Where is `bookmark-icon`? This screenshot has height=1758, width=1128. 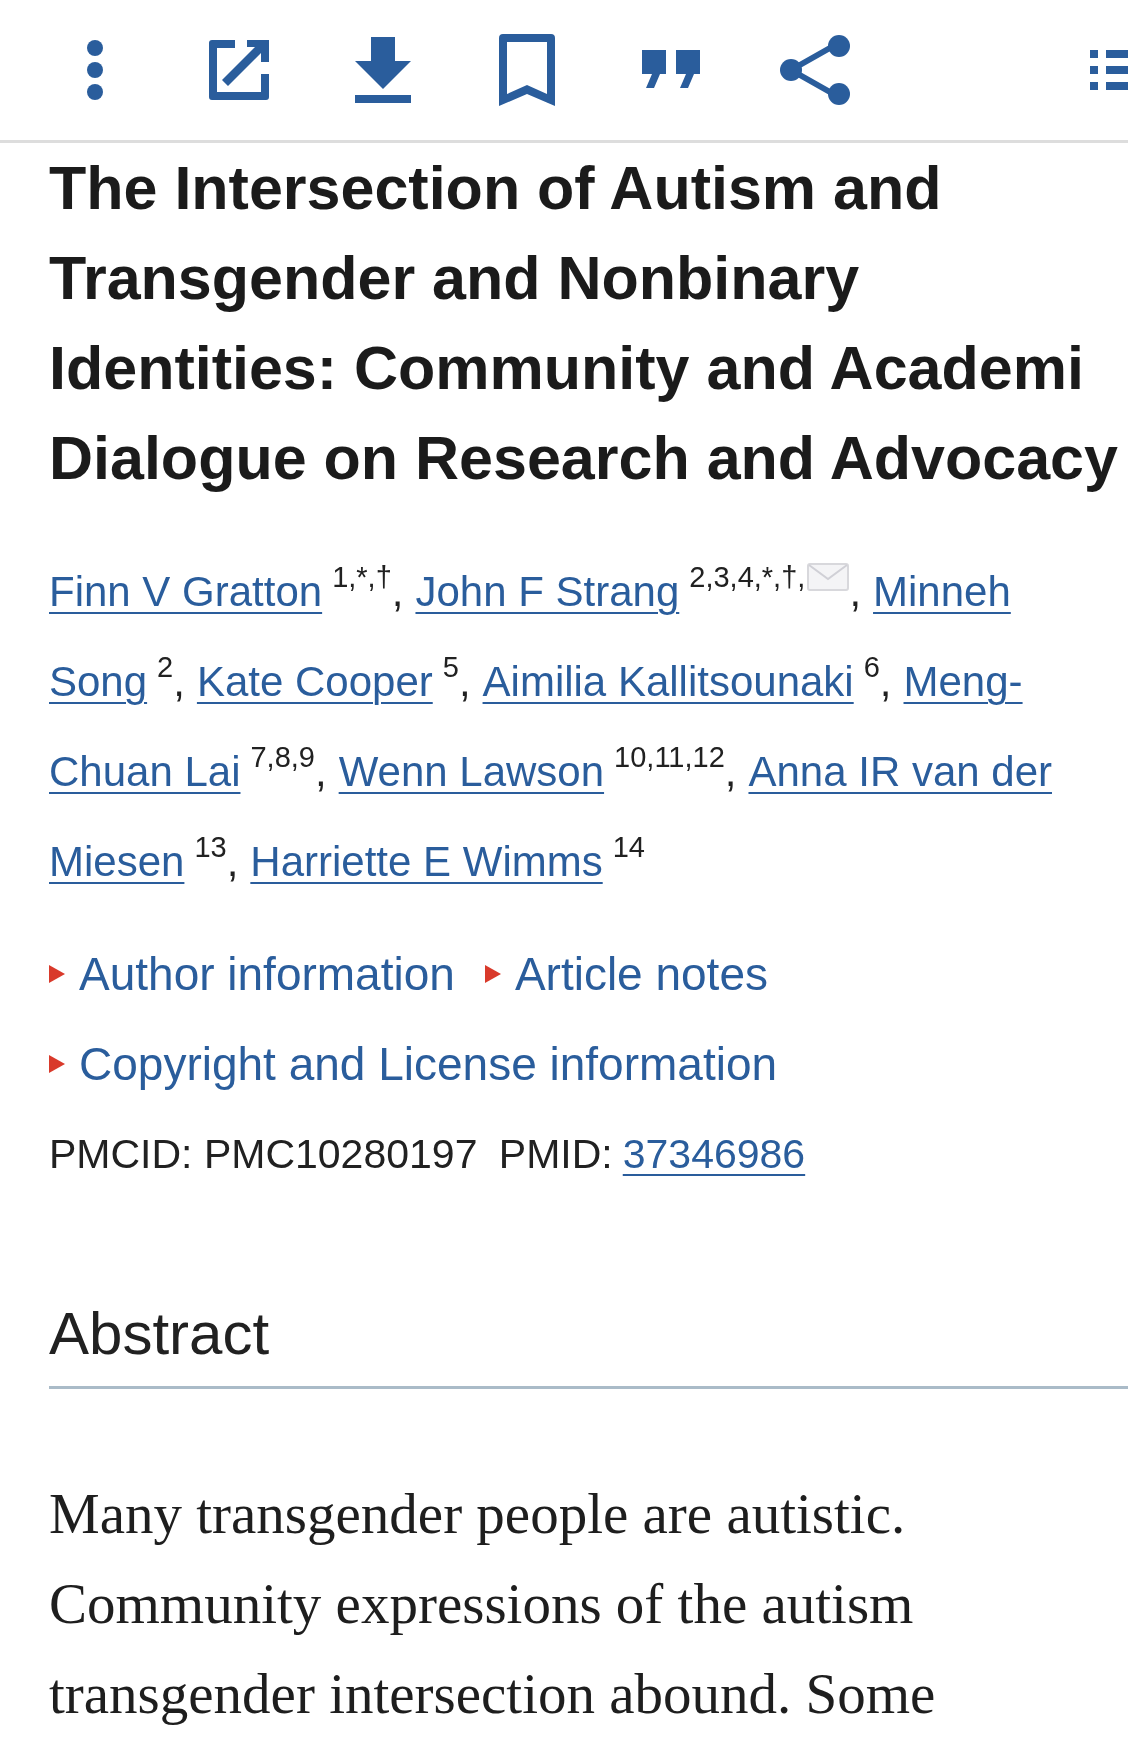 bookmark-icon is located at coordinates (527, 70).